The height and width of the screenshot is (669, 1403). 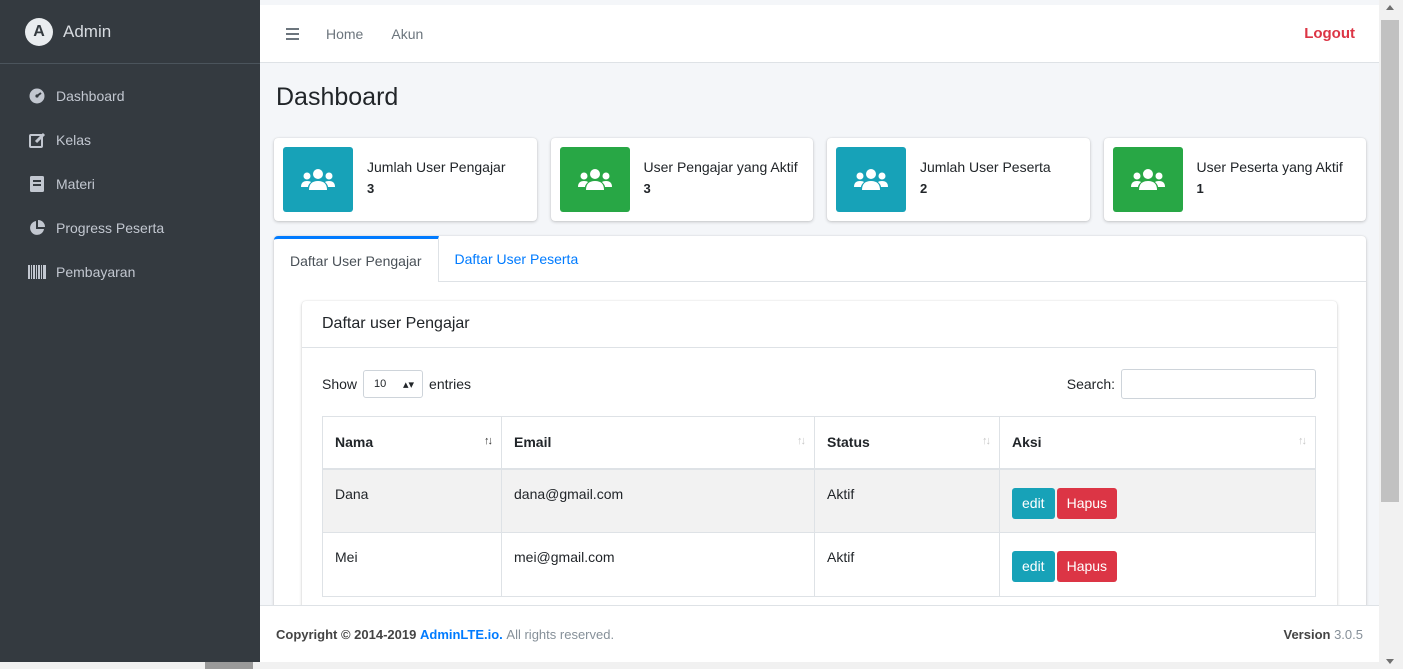 What do you see at coordinates (408, 384) in the screenshot?
I see `select-arrows-icon: ▴▾` at bounding box center [408, 384].